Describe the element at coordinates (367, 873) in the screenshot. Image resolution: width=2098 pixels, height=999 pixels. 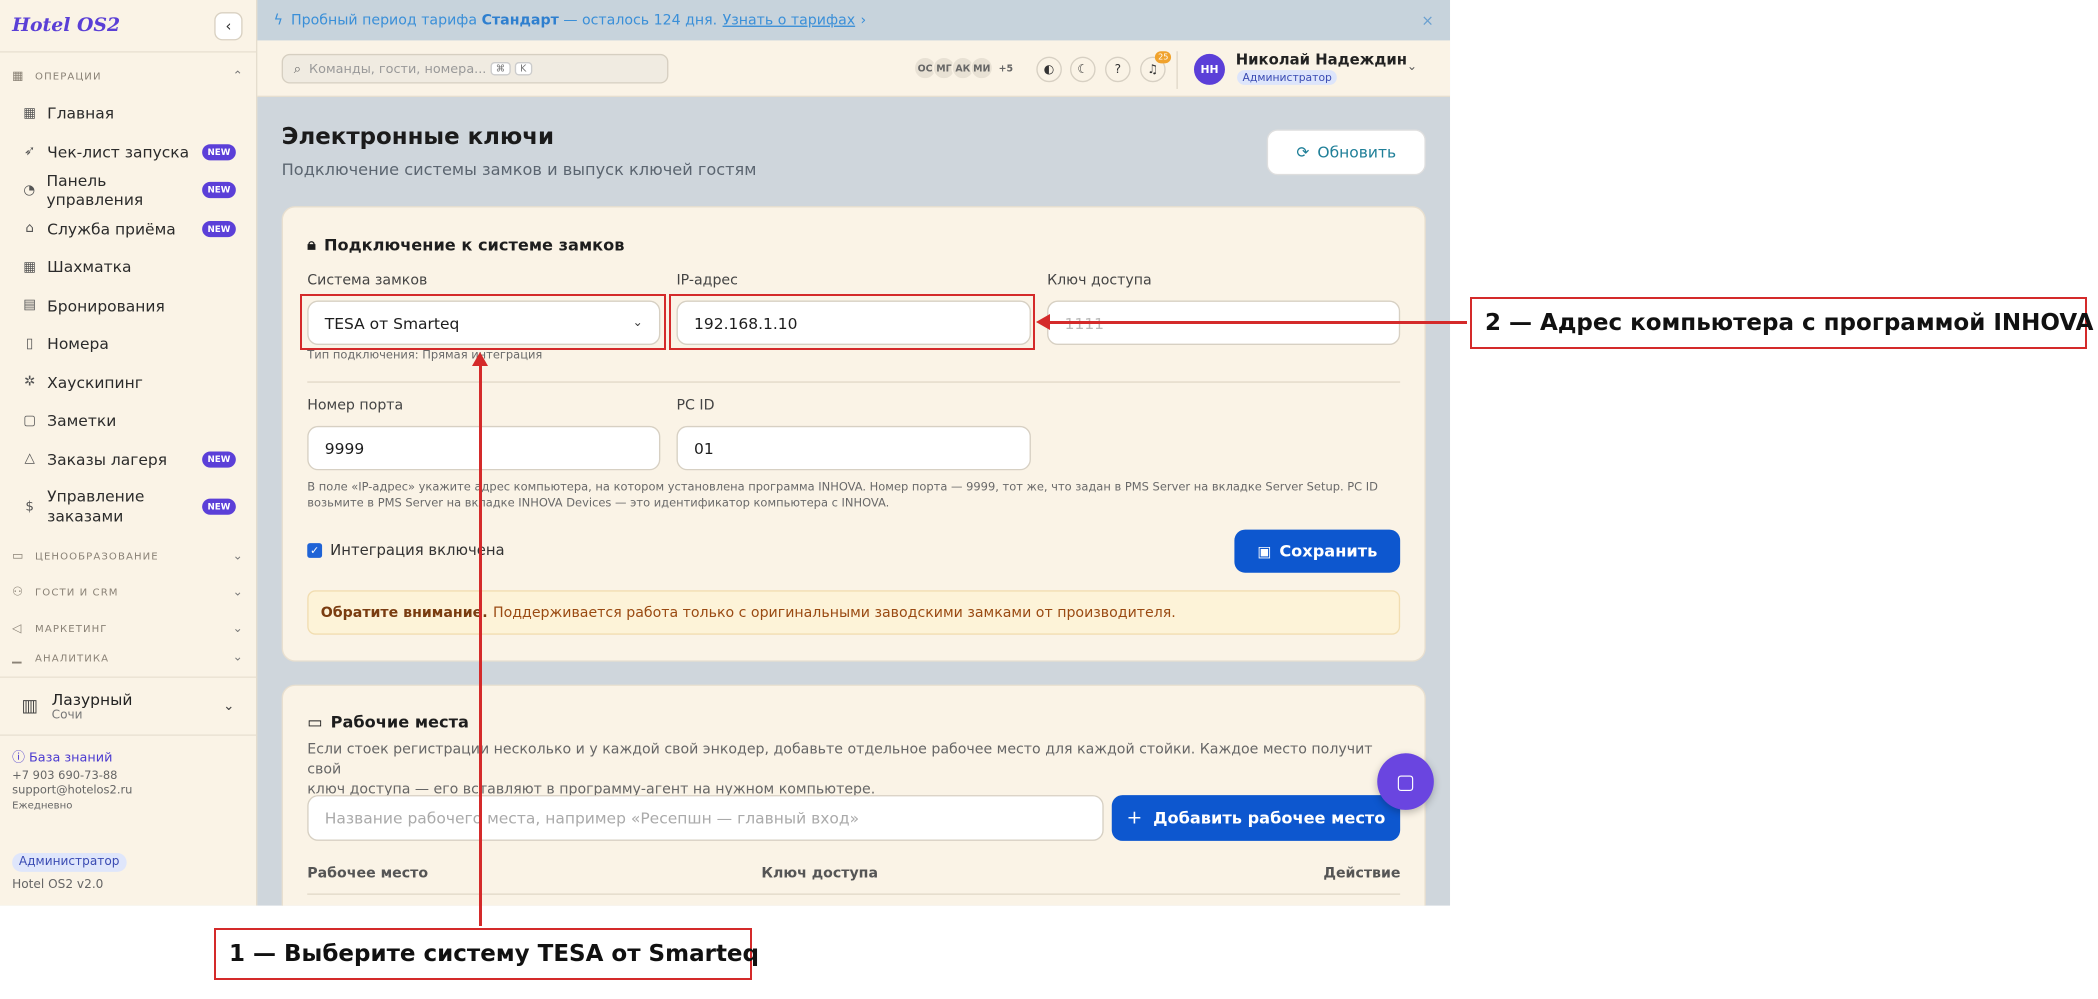
I see `column-header-workplace: Рабочее место` at that location.